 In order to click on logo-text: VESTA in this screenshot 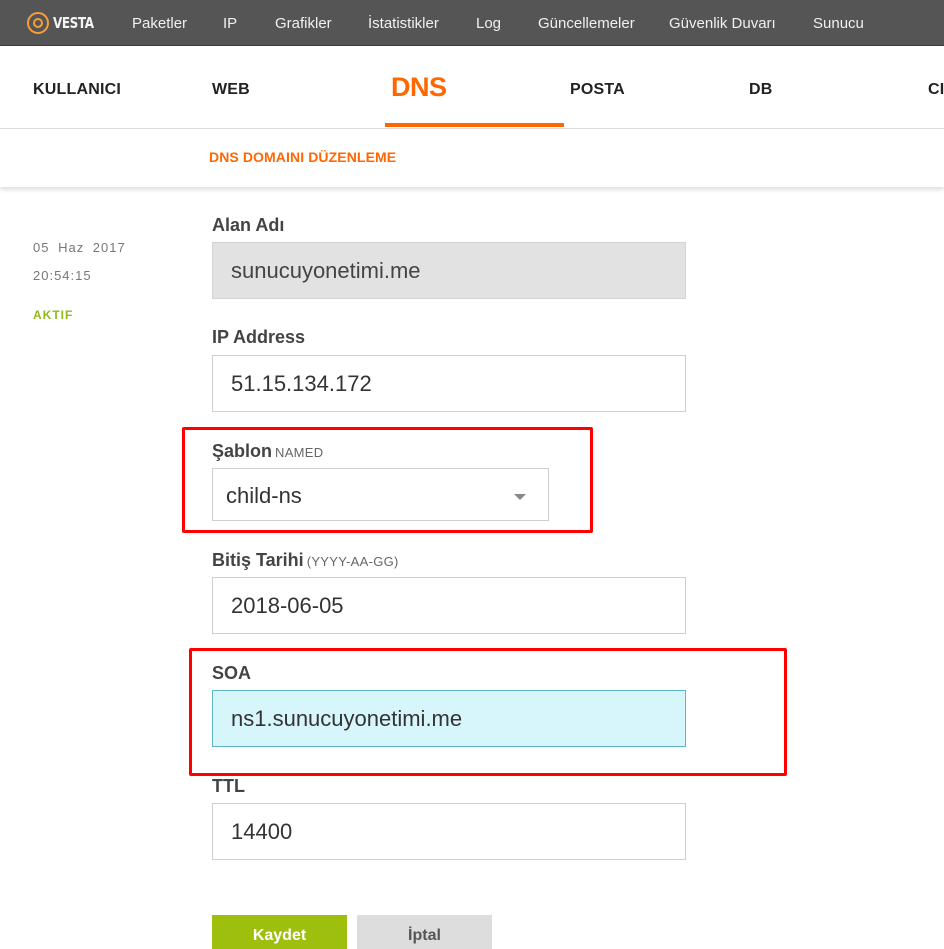, I will do `click(73, 23)`.